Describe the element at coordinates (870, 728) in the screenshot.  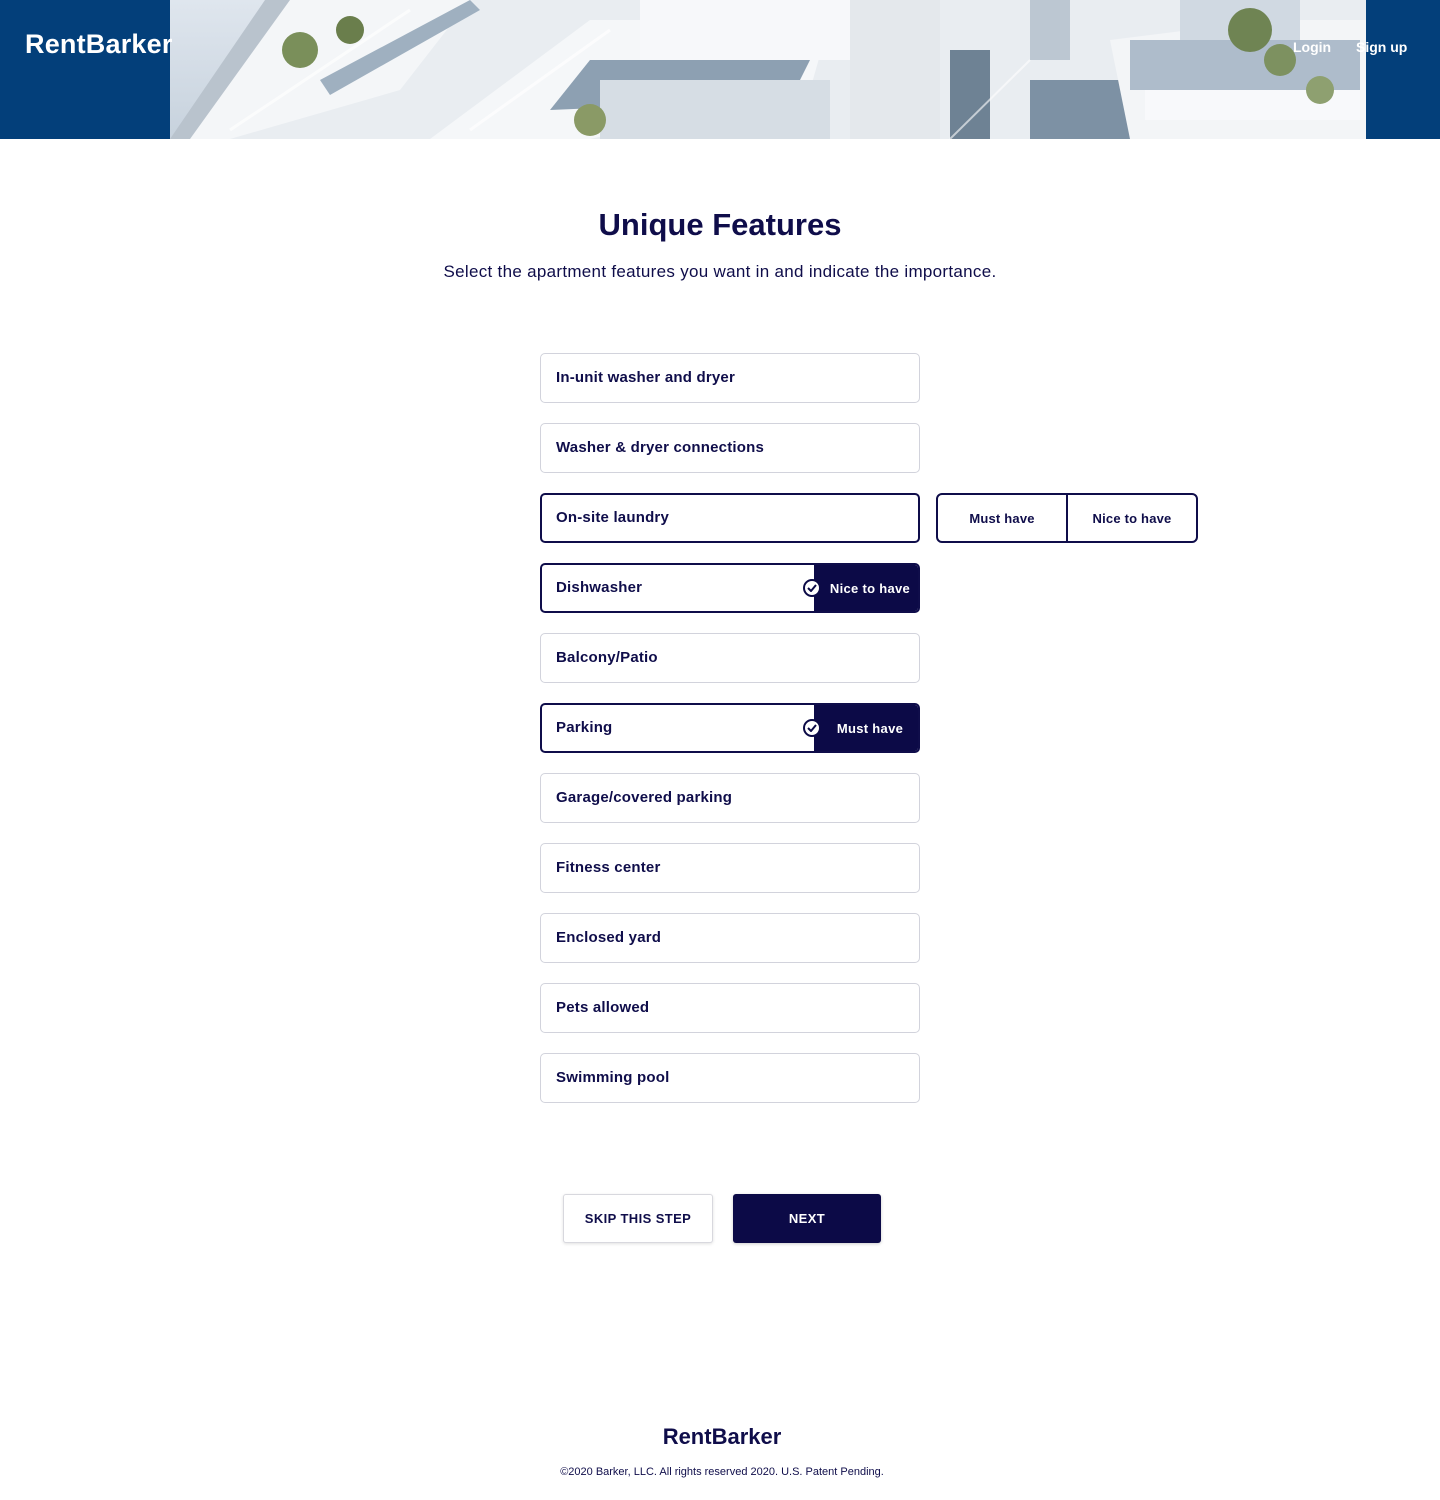
I see `importance-badge-label: Must have` at that location.